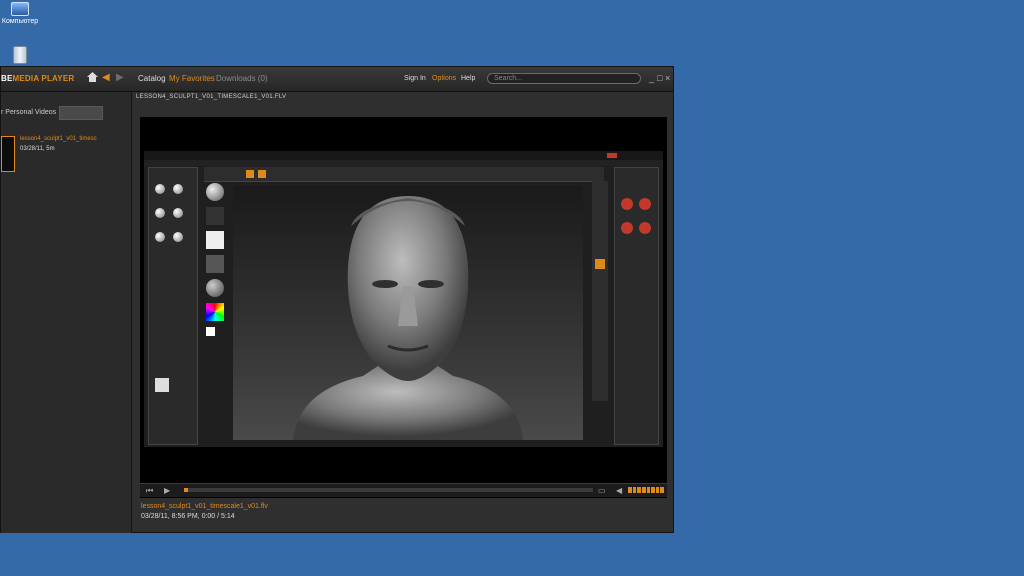  I want to click on zbrush-alert-swatch, so click(612, 155).